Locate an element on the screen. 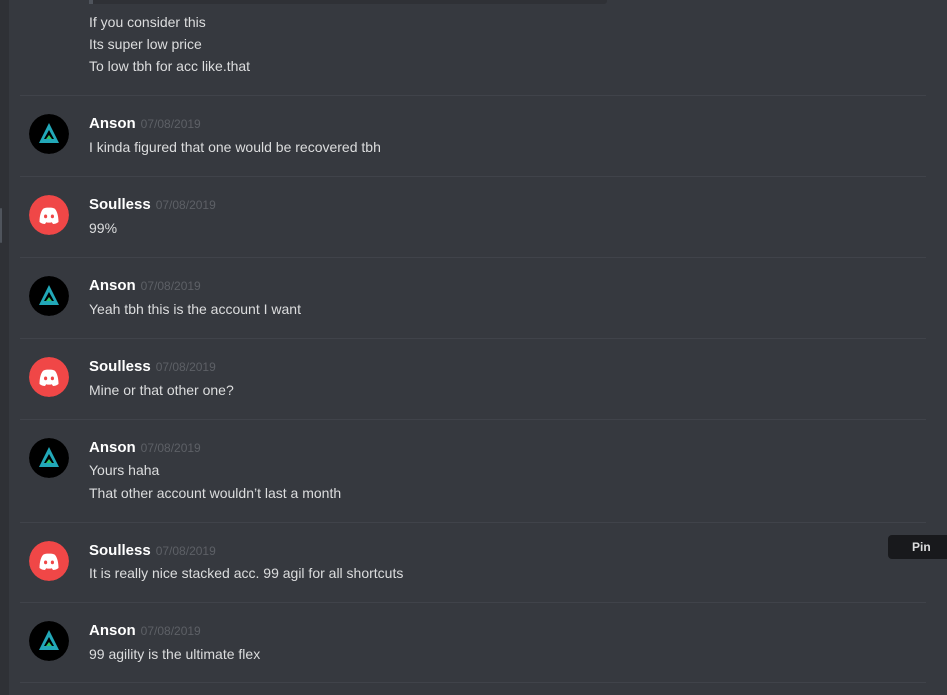  left-rail is located at coordinates (4, 347).